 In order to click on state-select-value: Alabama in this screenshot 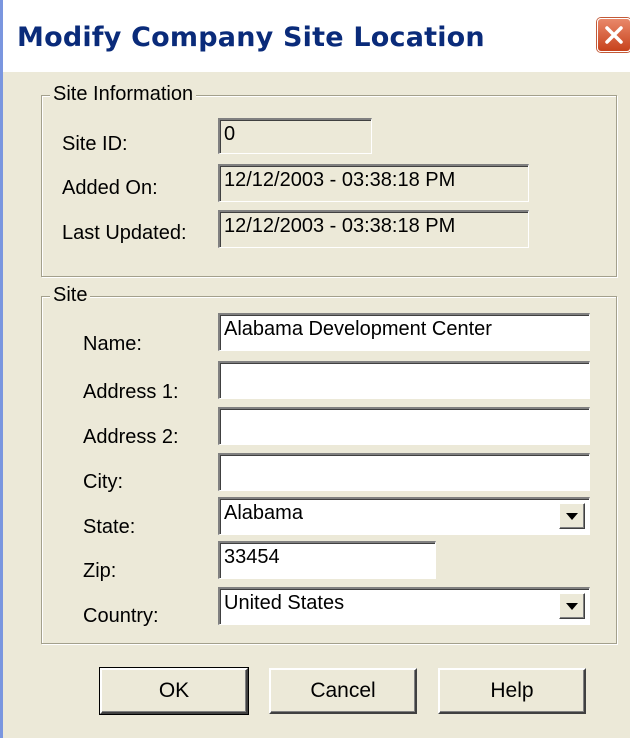, I will do `click(263, 513)`.